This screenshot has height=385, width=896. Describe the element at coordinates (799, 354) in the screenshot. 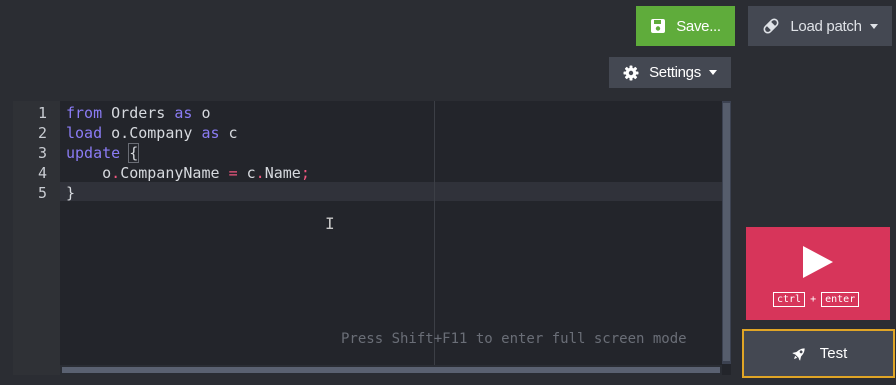

I see `rocket-icon` at that location.